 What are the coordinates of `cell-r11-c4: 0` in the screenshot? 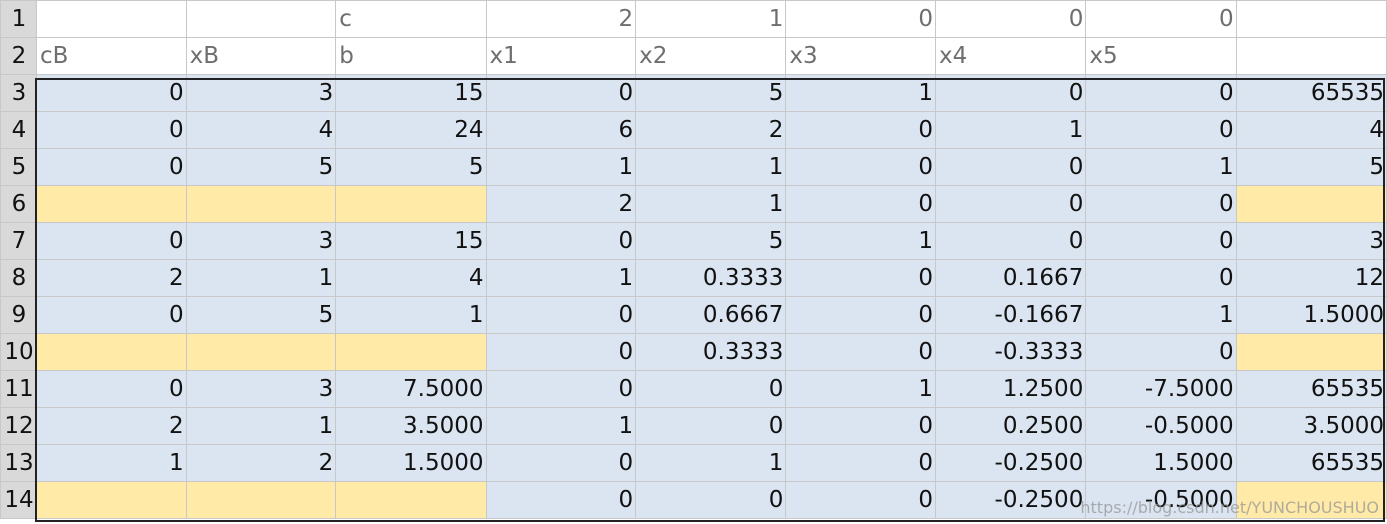 It's located at (561, 389).